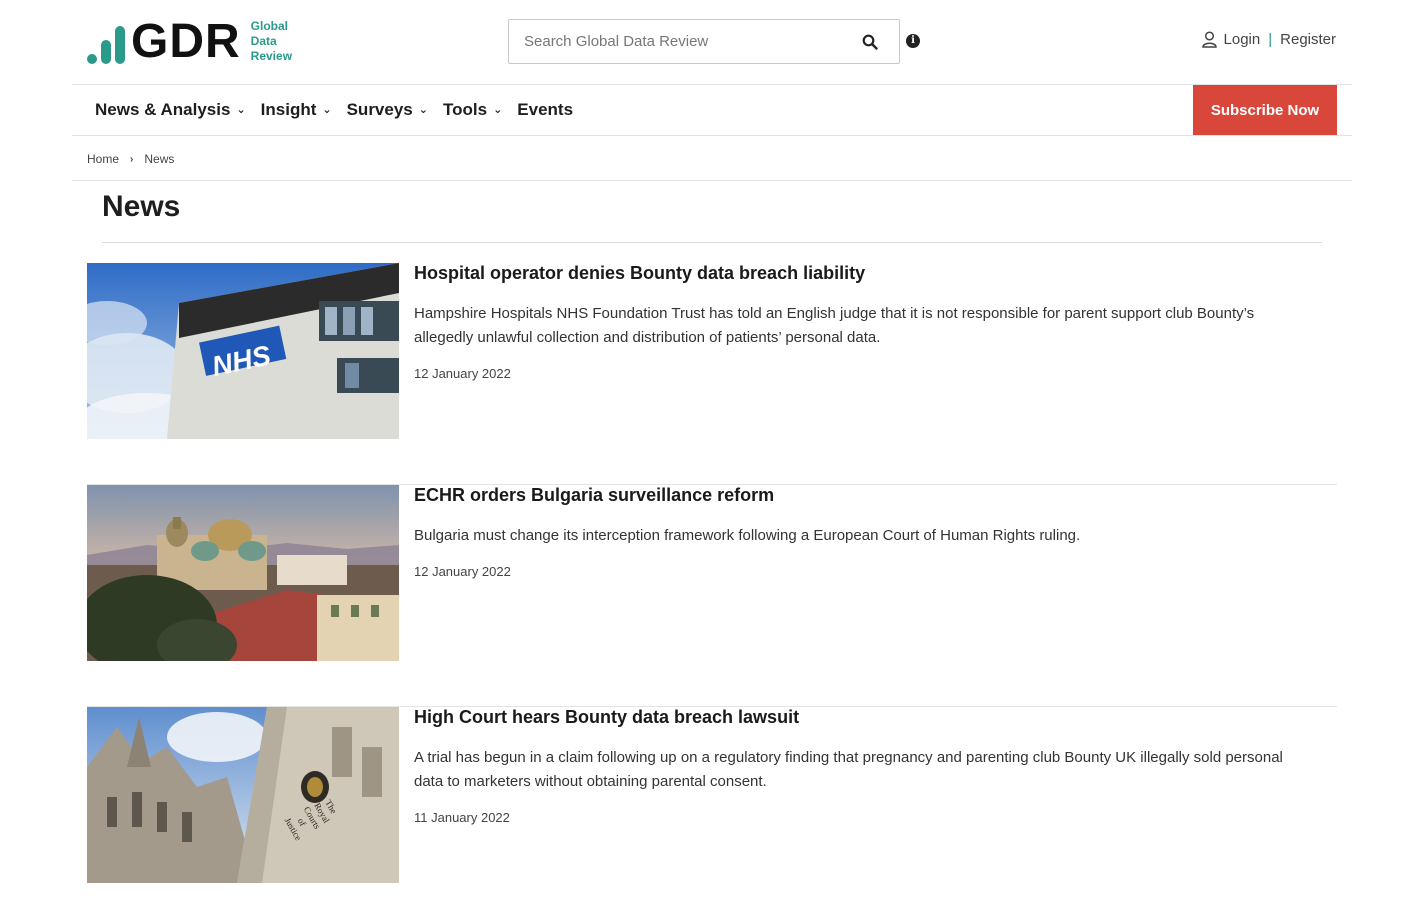 Image resolution: width=1412 pixels, height=924 pixels. Describe the element at coordinates (864, 495) in the screenshot. I see `article-headline: ECHR orders Bulgaria surveillance reform` at that location.